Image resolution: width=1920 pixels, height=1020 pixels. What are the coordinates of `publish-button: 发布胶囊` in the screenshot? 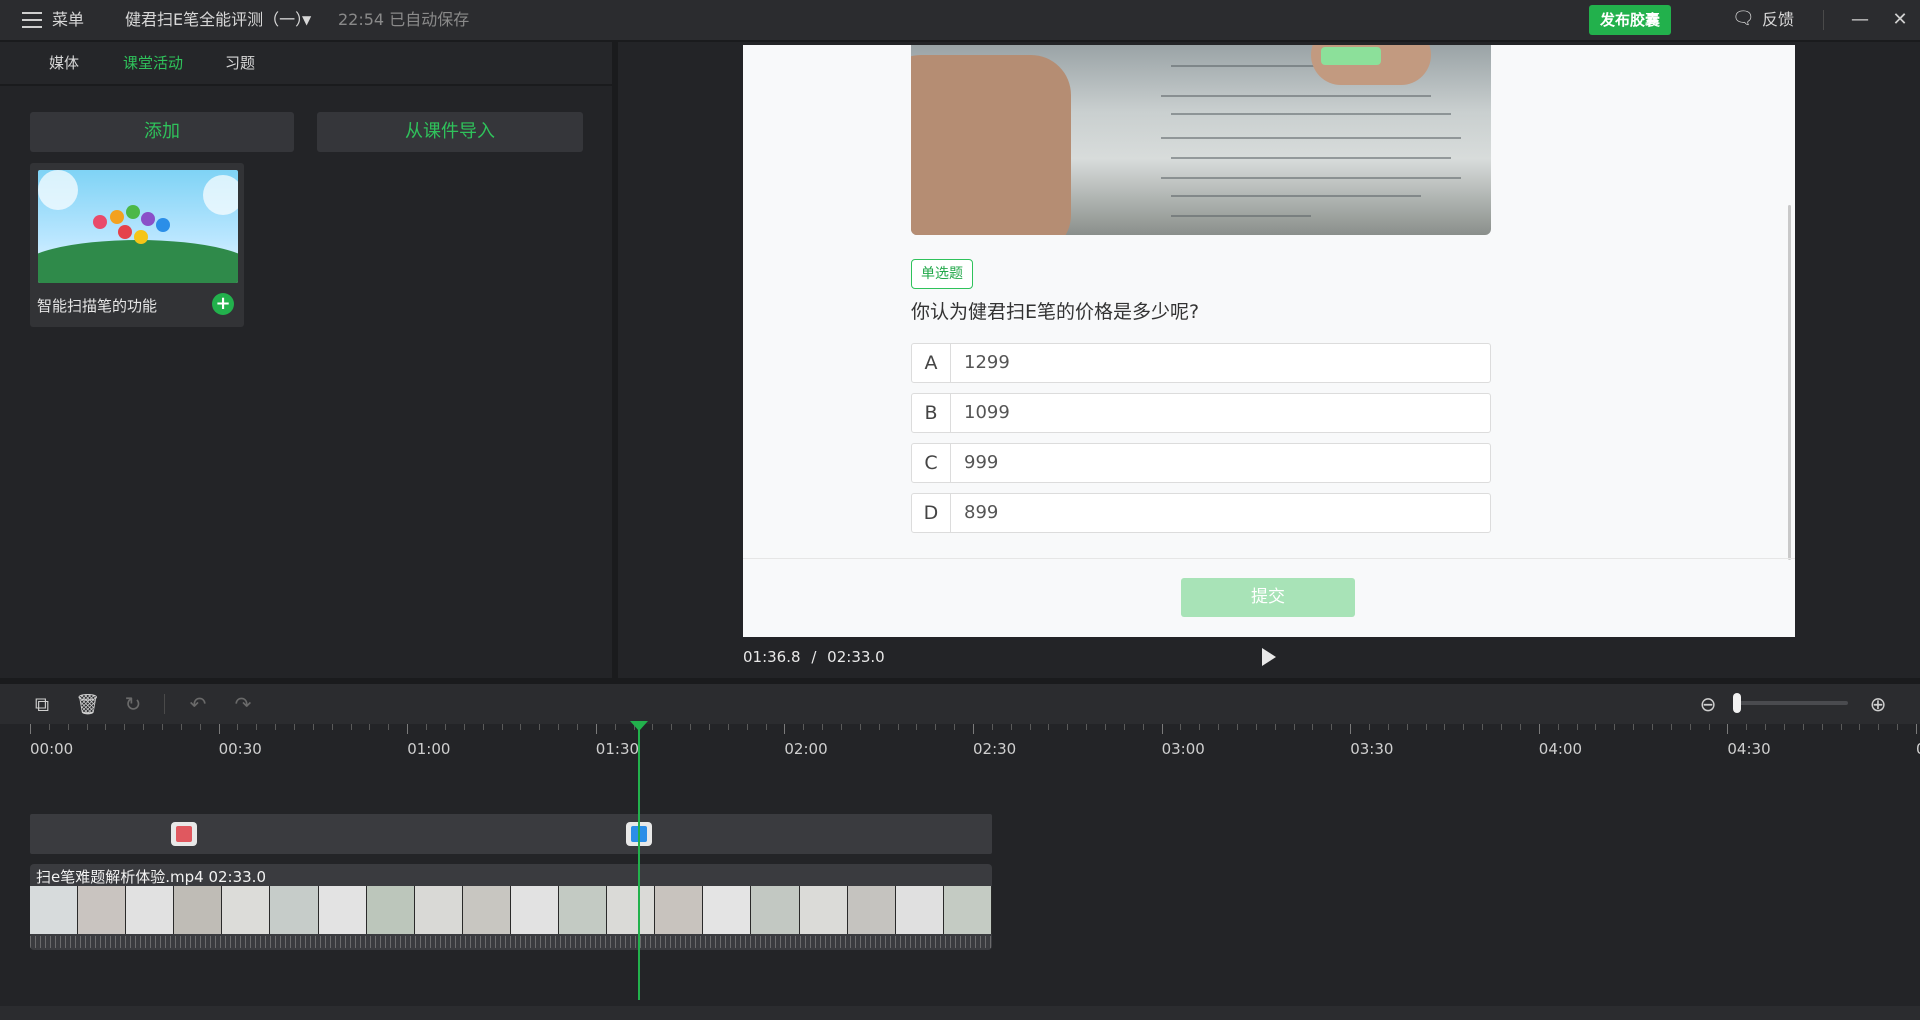 It's located at (1630, 20).